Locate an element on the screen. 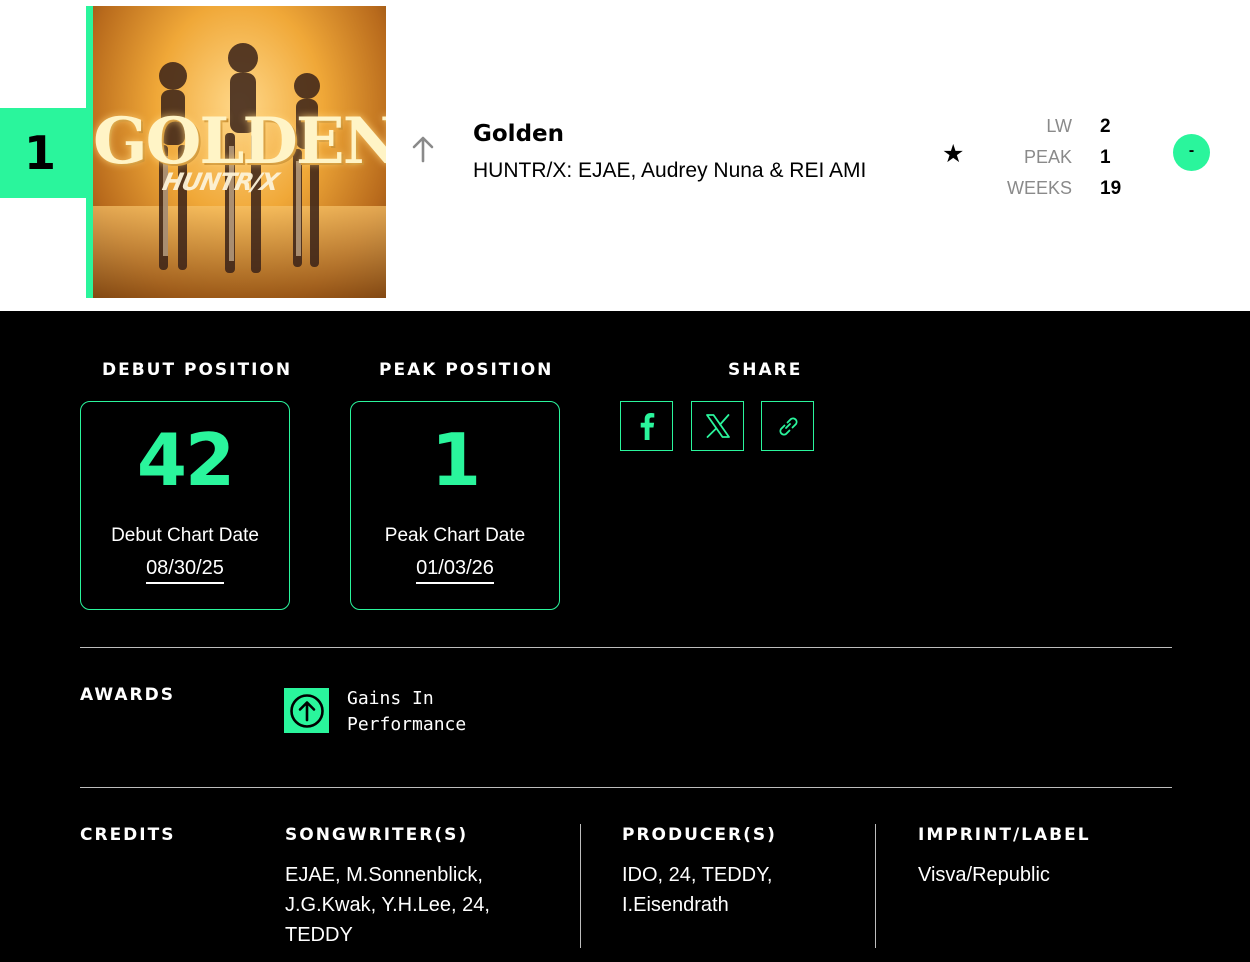 The height and width of the screenshot is (962, 1250). star-icon: ★ is located at coordinates (953, 153).